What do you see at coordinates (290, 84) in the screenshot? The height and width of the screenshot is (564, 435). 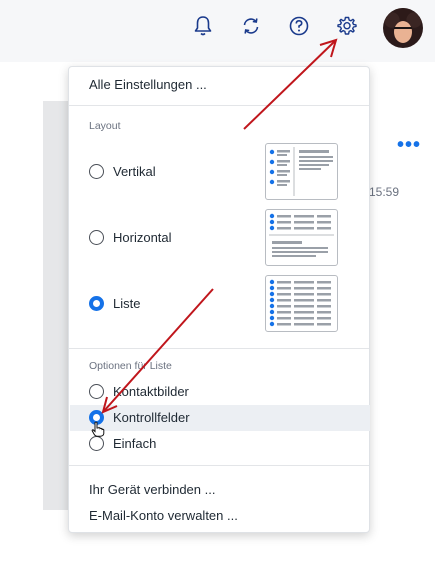 I see `annotation-arrow-gear` at bounding box center [290, 84].